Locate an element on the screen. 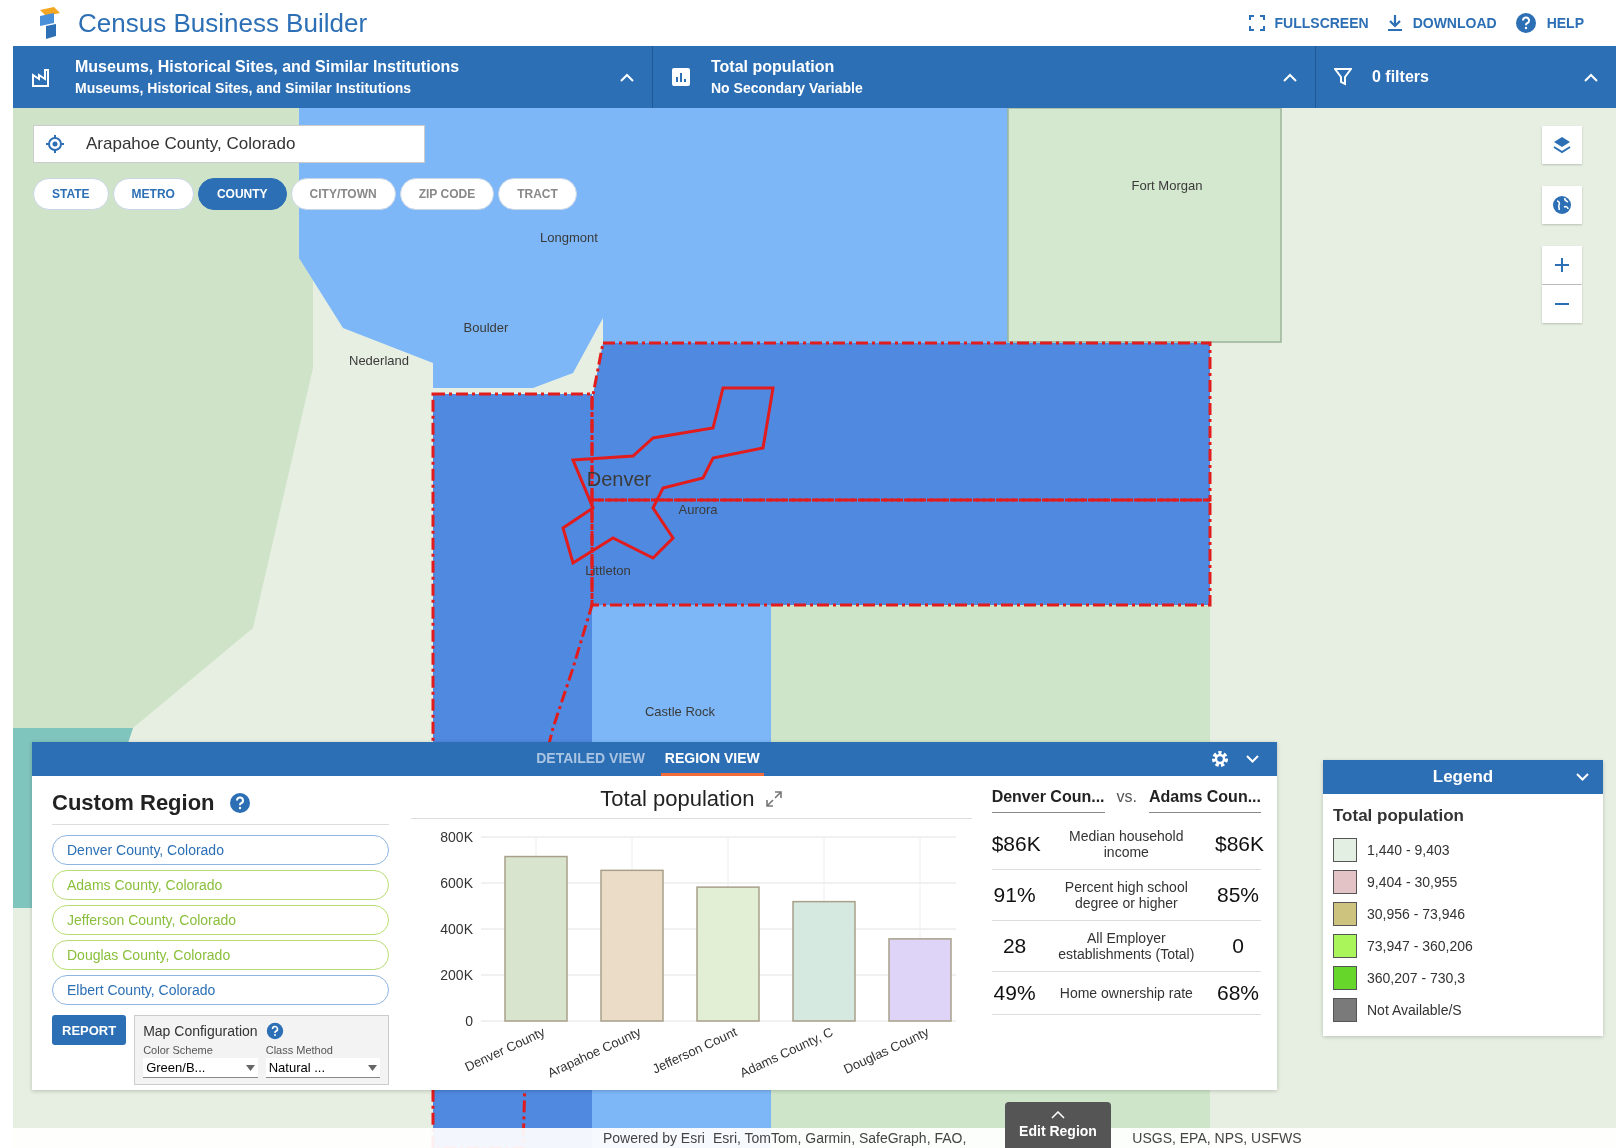  y-axis-tick-label: 0 is located at coordinates (469, 1021).